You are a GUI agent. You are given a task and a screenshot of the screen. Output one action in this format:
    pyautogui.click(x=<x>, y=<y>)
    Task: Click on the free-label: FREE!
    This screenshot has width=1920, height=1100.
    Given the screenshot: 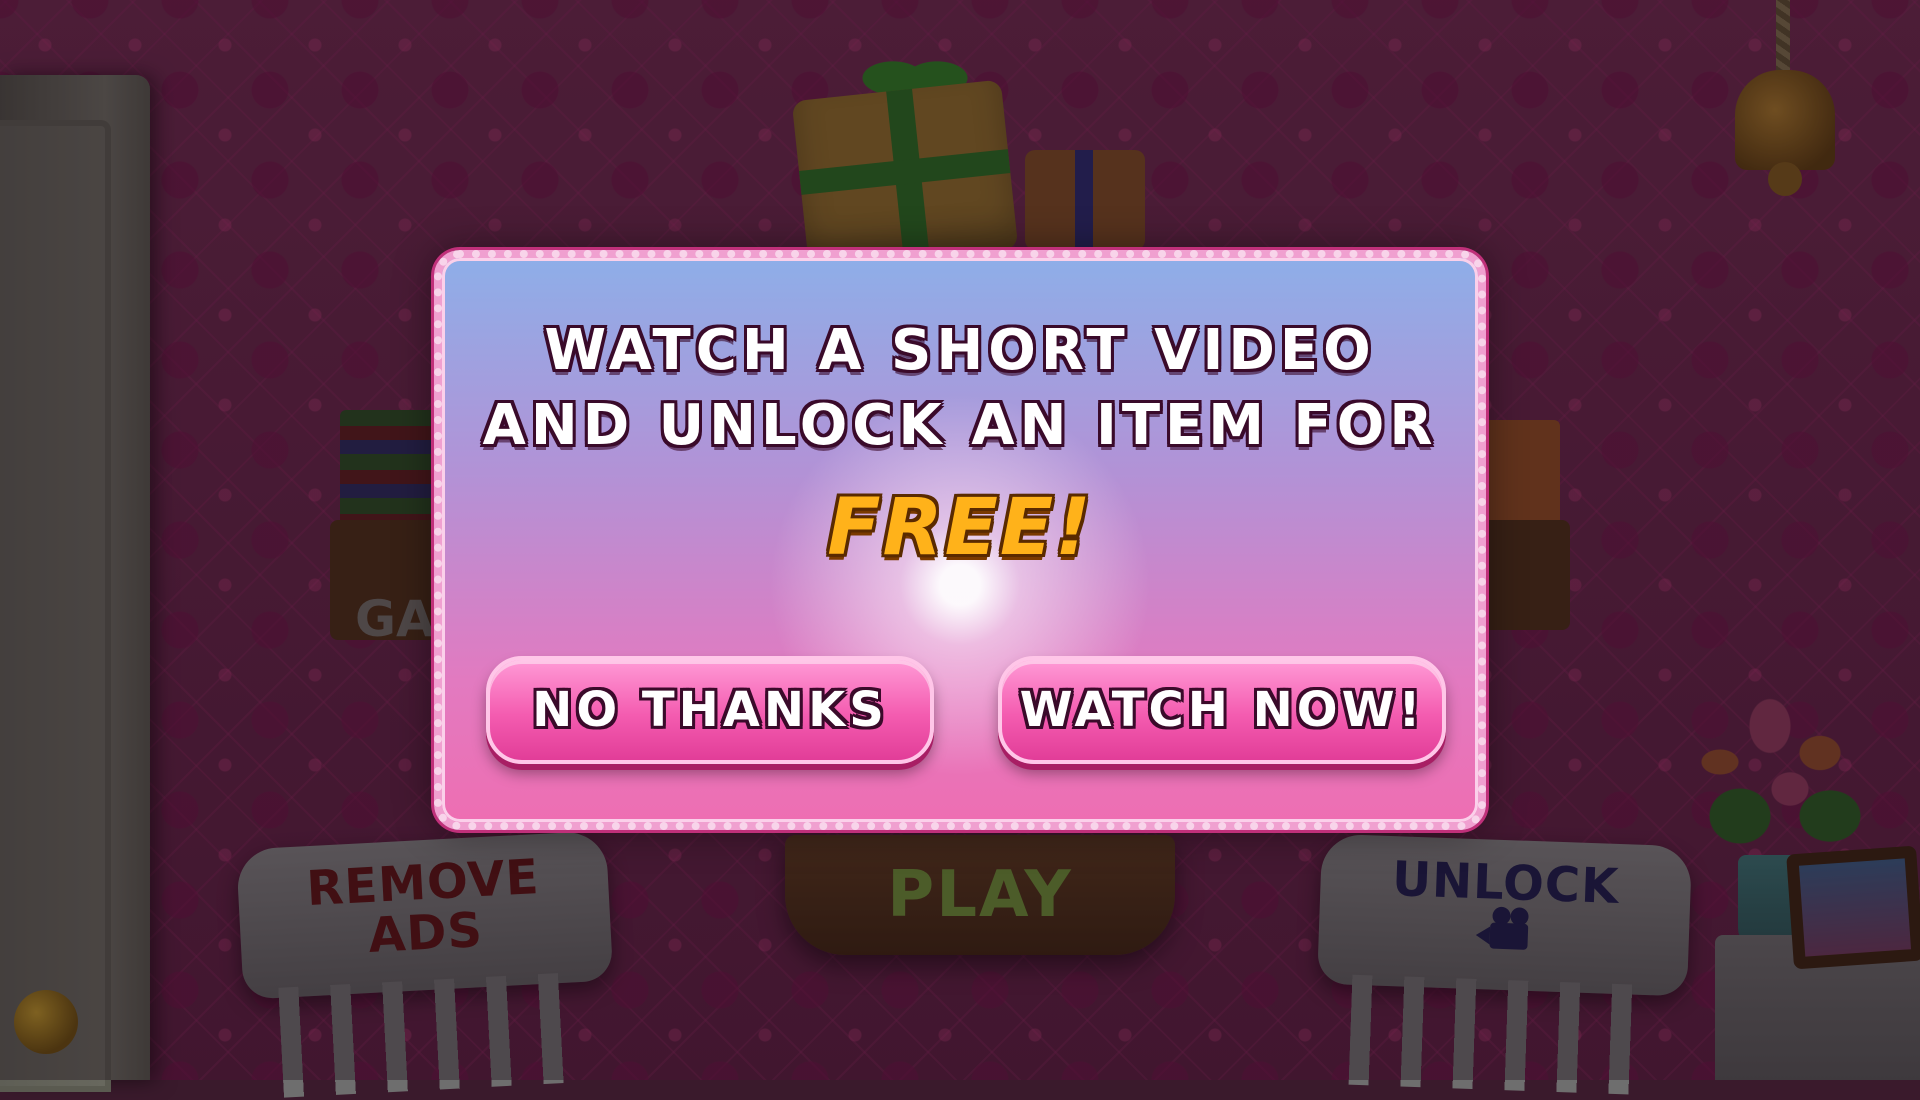 What is the action you would take?
    pyautogui.click(x=960, y=528)
    